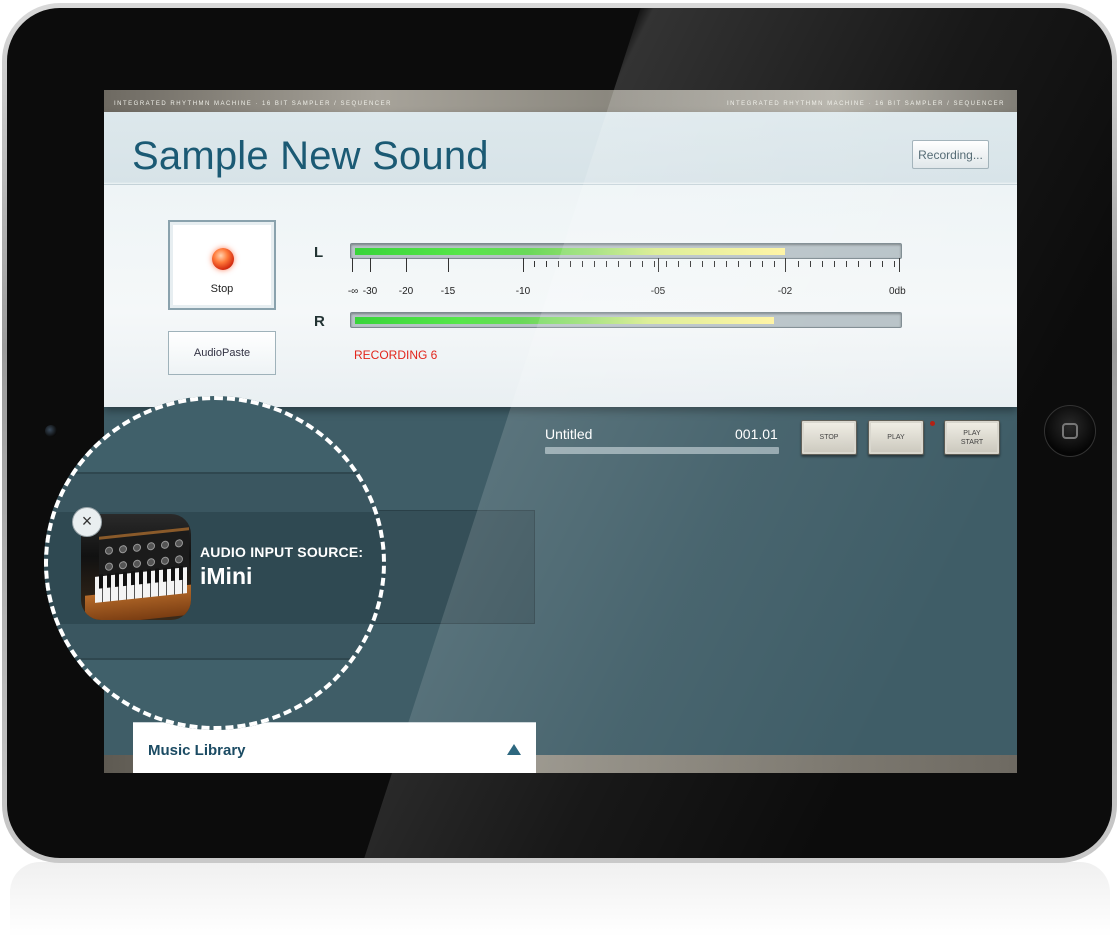 This screenshot has height=939, width=1120. I want to click on music-library-bar: Music Library, so click(334, 747).